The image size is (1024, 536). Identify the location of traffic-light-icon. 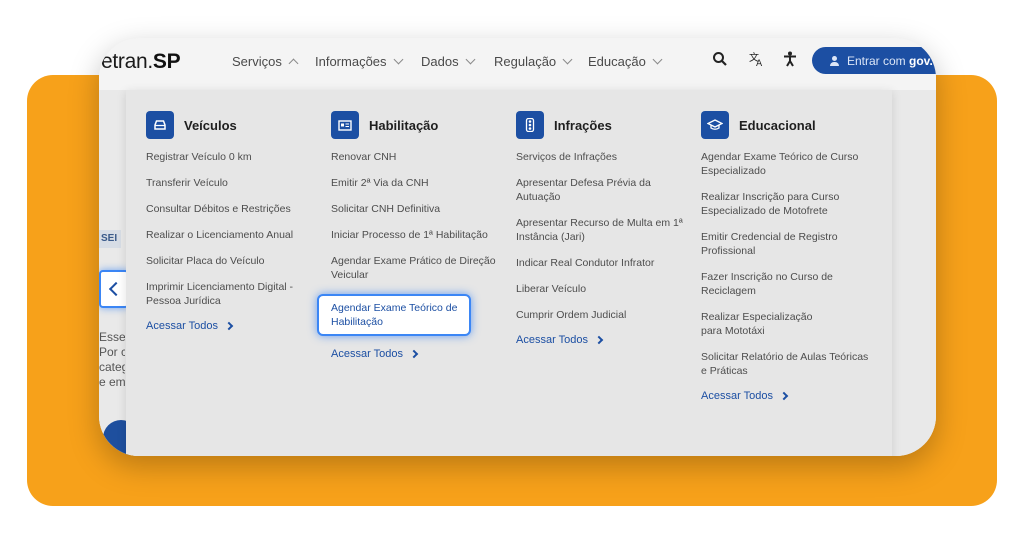
(530, 125).